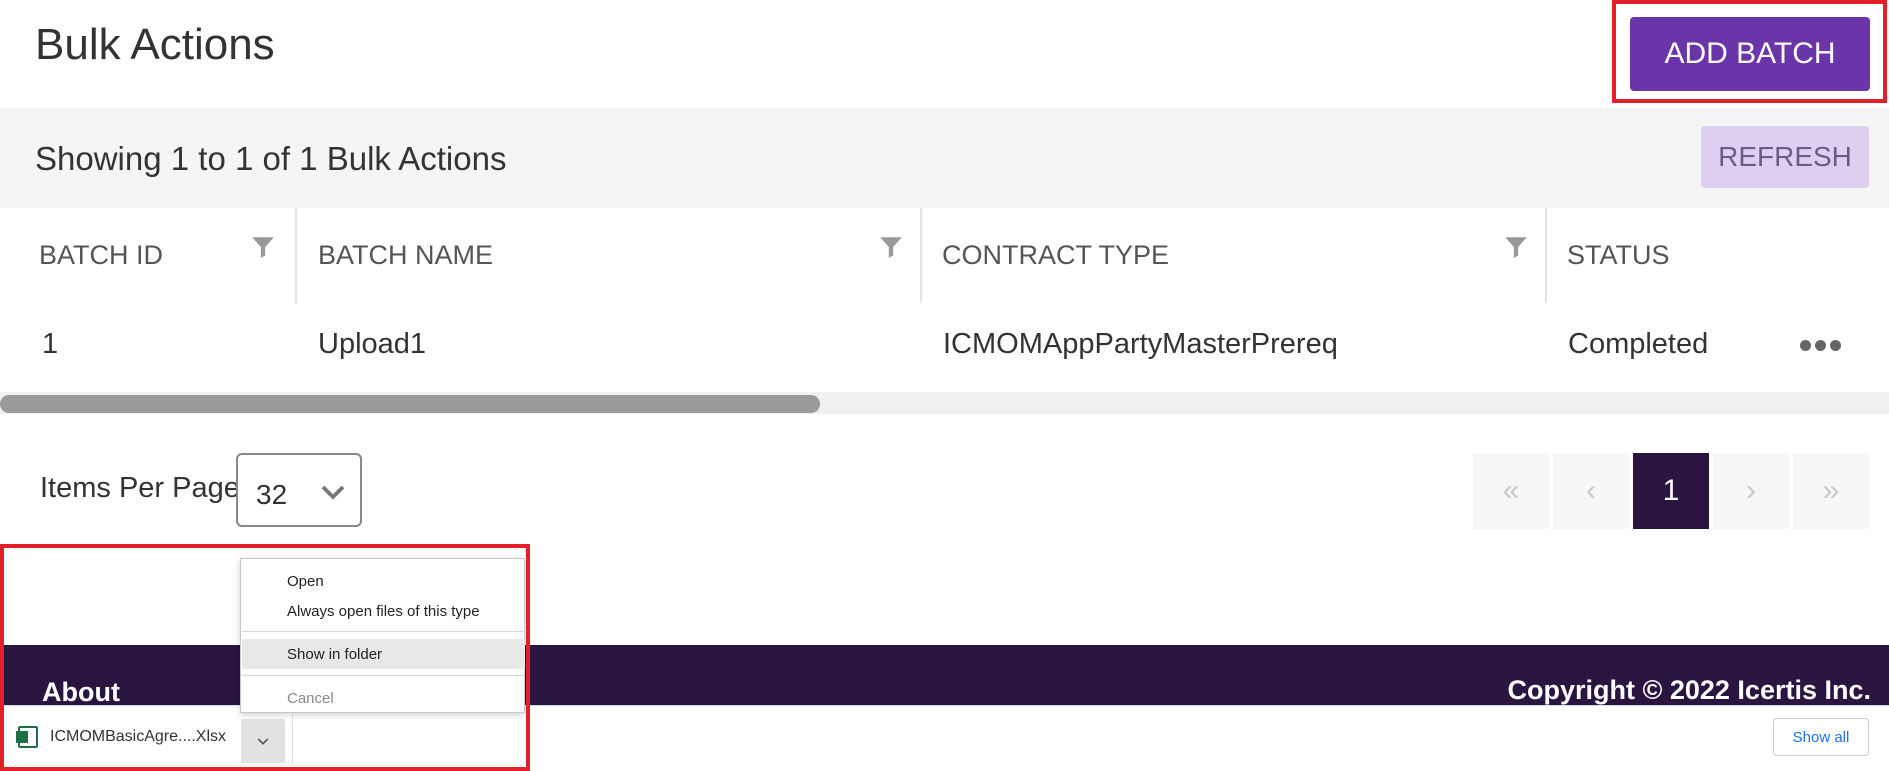 The image size is (1889, 771). Describe the element at coordinates (1140, 344) in the screenshot. I see `cell-contract-type: ICMOMAppPartyMasterPrereq` at that location.